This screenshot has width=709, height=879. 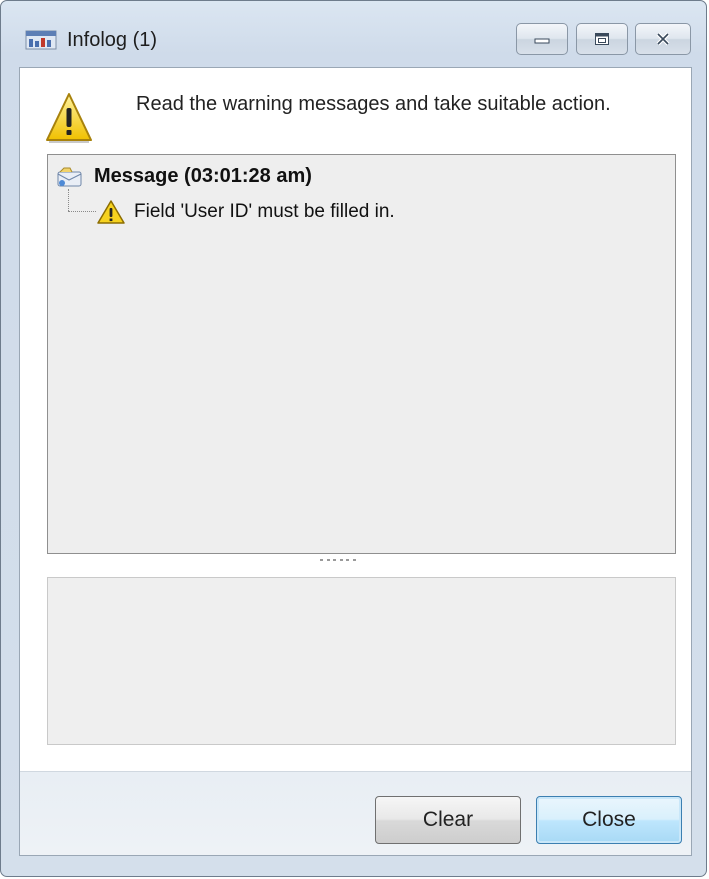 I want to click on button-bar: Clear Close, so click(x=355, y=813).